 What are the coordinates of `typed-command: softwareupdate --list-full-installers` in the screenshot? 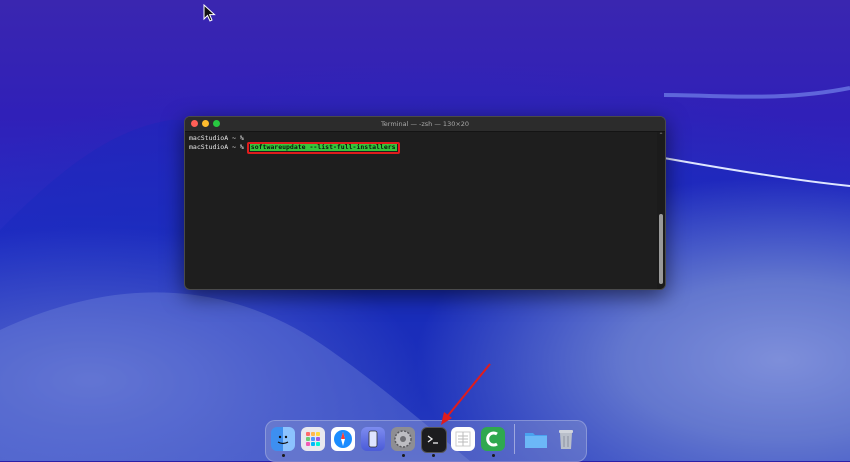 It's located at (323, 147).